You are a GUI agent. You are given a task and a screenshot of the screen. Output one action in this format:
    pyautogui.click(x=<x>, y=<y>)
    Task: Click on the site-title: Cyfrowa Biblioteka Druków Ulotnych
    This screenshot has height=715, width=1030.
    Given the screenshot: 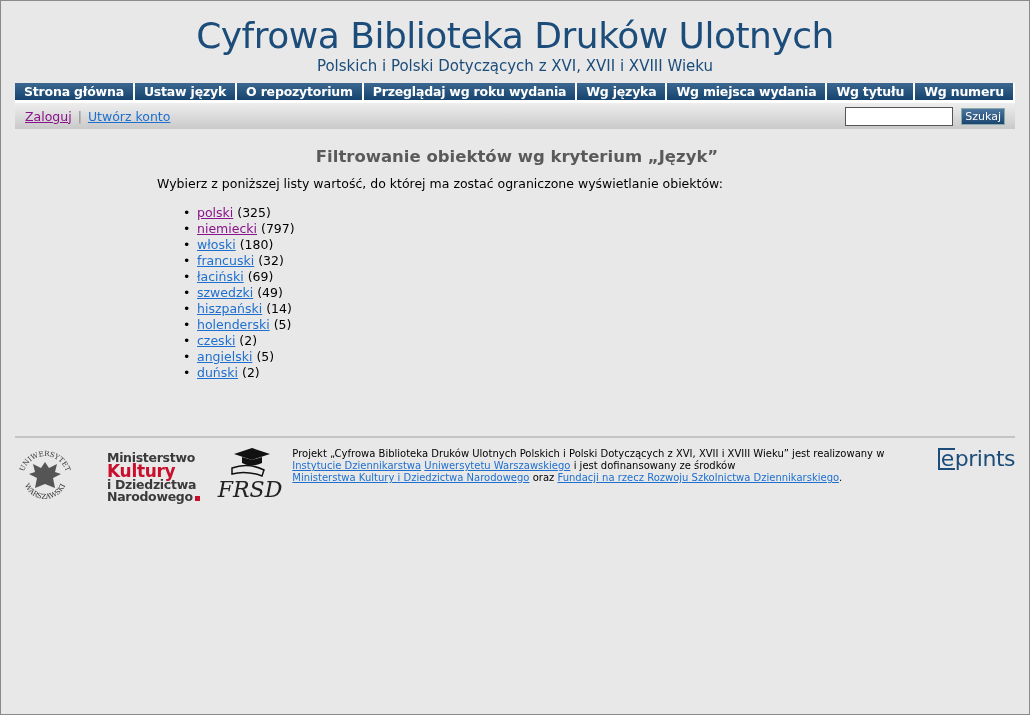 What is the action you would take?
    pyautogui.click(x=515, y=36)
    